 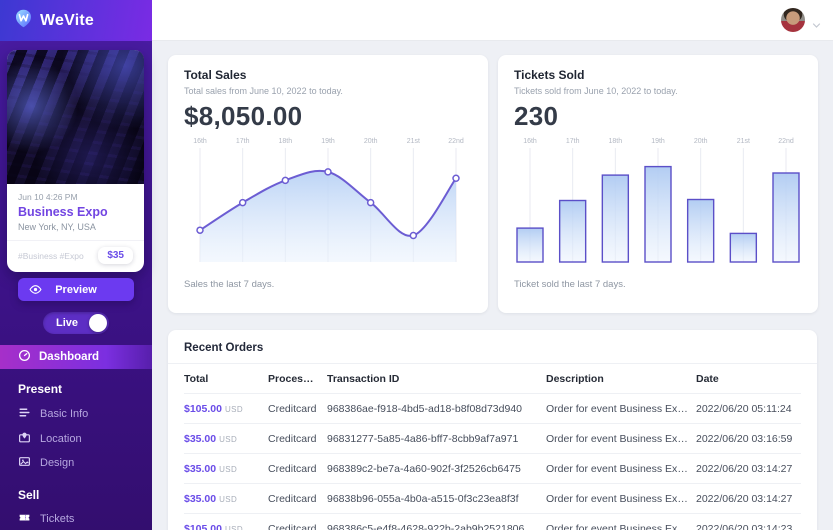 I want to click on event-tags: #Business #Expo, so click(x=51, y=255).